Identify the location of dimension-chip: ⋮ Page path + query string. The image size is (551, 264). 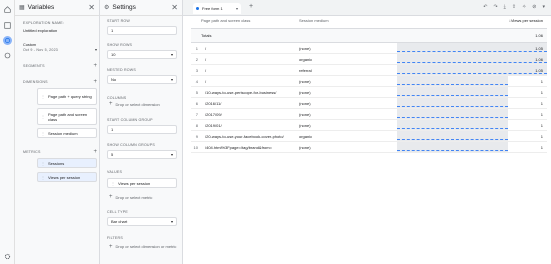
(67, 96).